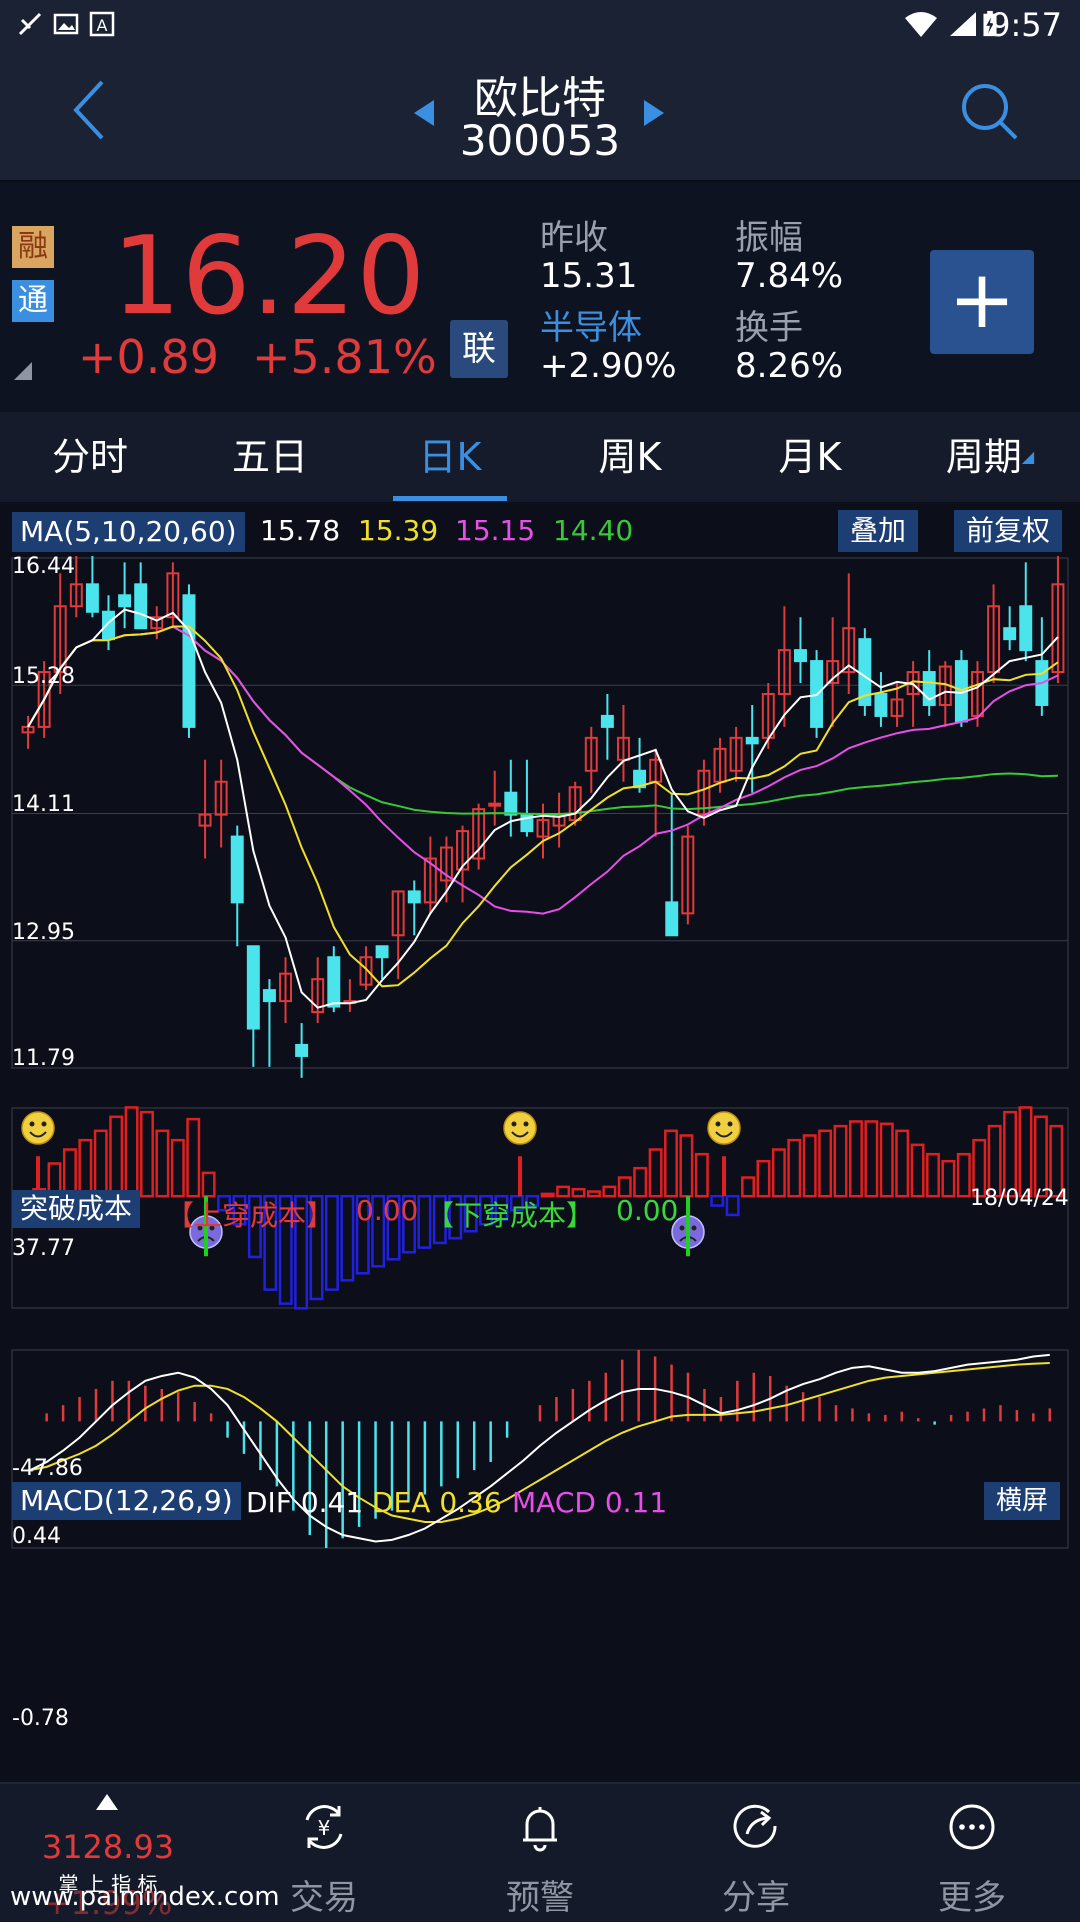  Describe the element at coordinates (972, 1853) in the screenshot. I see `nav-more: 更多` at that location.